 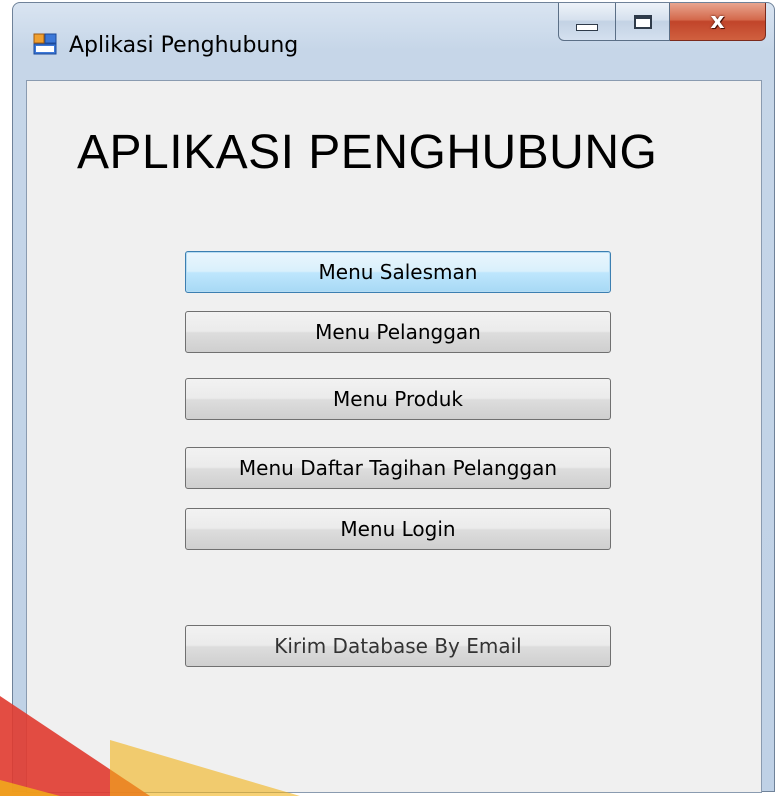 What do you see at coordinates (587, 22) in the screenshot?
I see `minimize-button` at bounding box center [587, 22].